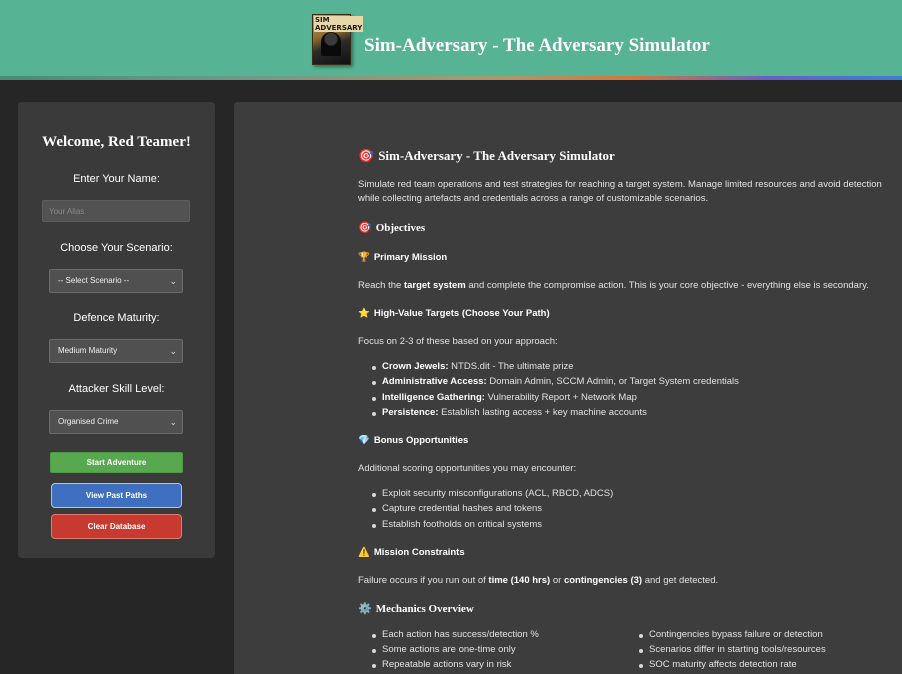 The height and width of the screenshot is (674, 902). Describe the element at coordinates (415, 366) in the screenshot. I see `list-item-label: Crown Jewels:` at that location.